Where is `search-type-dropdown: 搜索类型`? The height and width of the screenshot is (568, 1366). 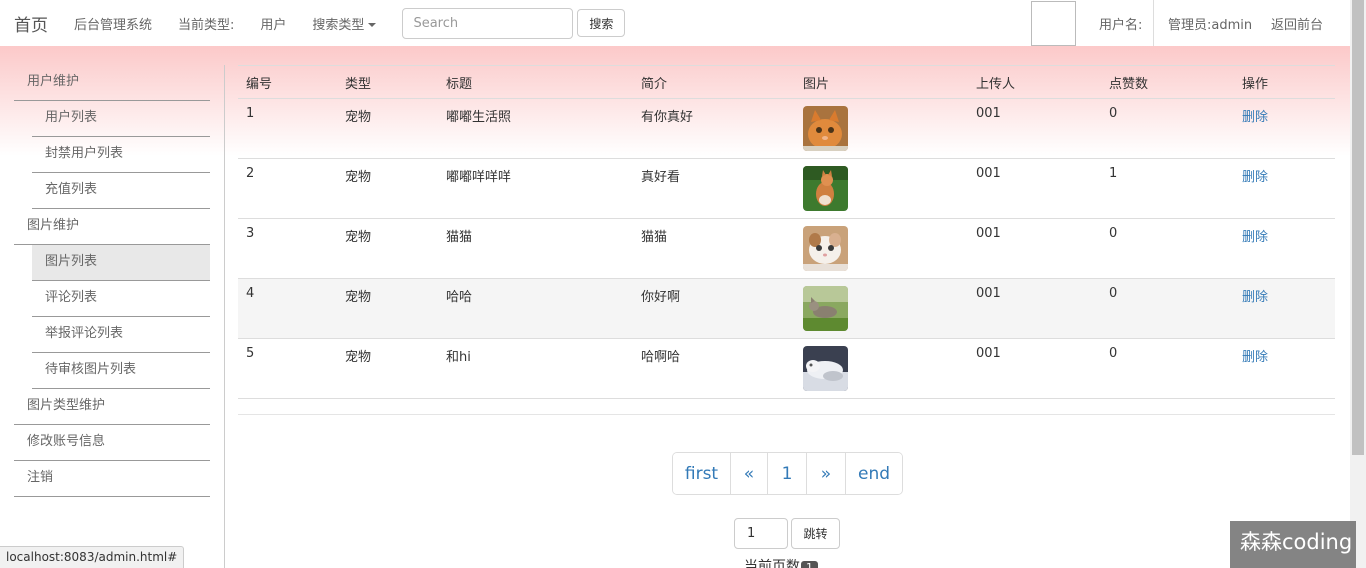 search-type-dropdown: 搜索类型 is located at coordinates (344, 23).